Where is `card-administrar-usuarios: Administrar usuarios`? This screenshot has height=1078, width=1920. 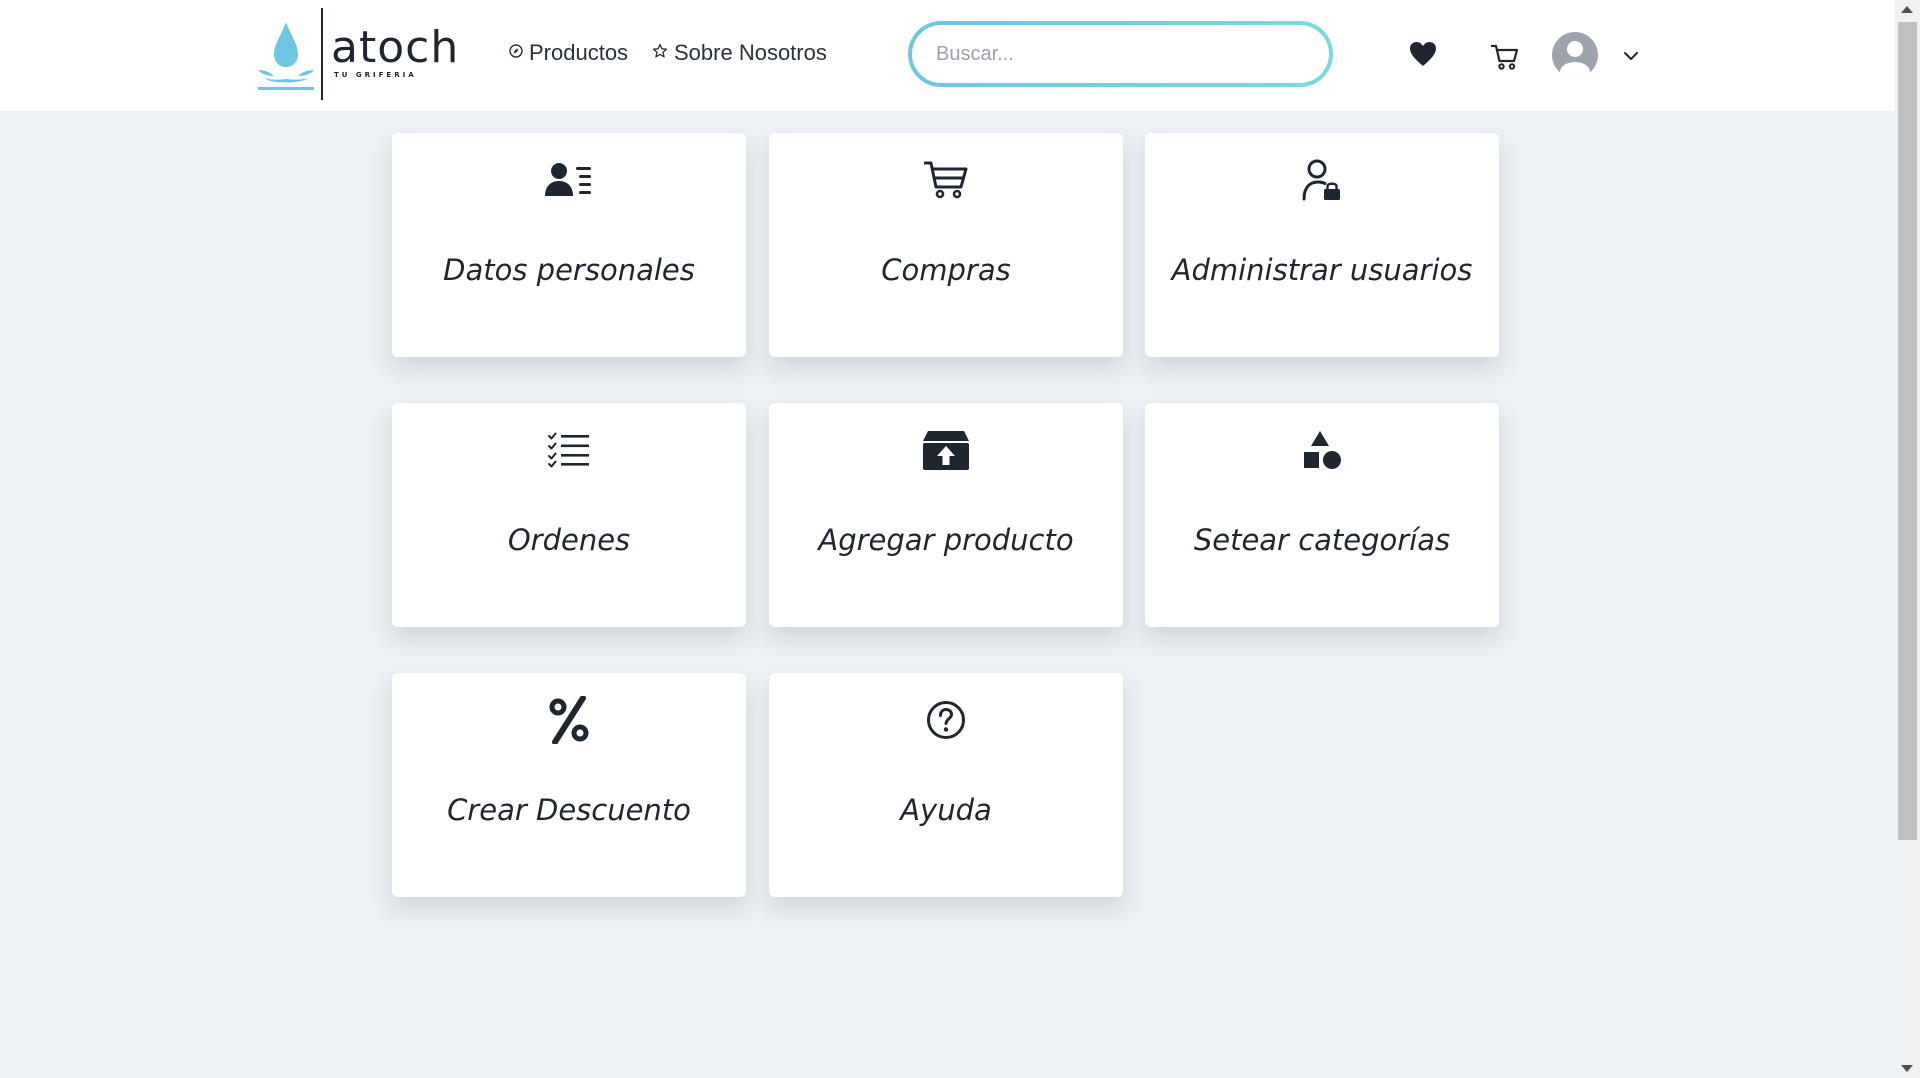 card-administrar-usuarios: Administrar usuarios is located at coordinates (1322, 245).